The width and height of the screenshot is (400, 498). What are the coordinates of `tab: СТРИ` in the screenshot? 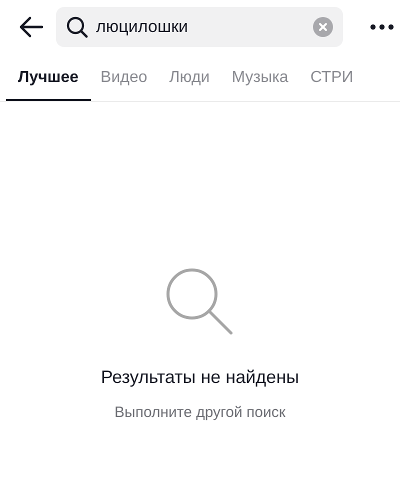 It's located at (332, 82).